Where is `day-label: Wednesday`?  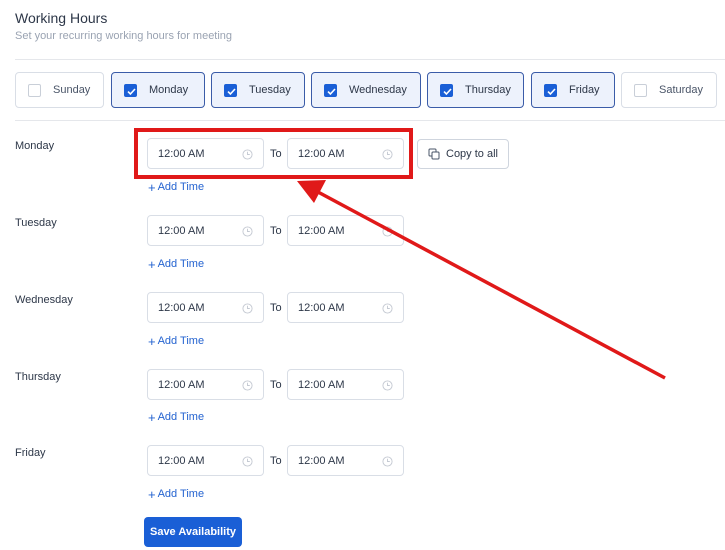 day-label: Wednesday is located at coordinates (378, 90).